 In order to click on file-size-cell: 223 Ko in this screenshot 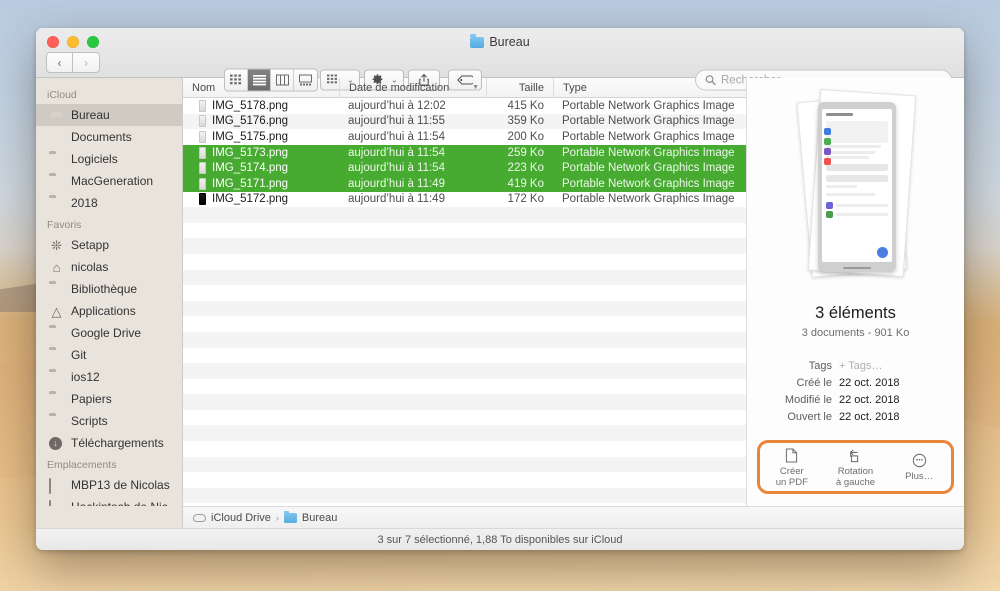, I will do `click(525, 168)`.